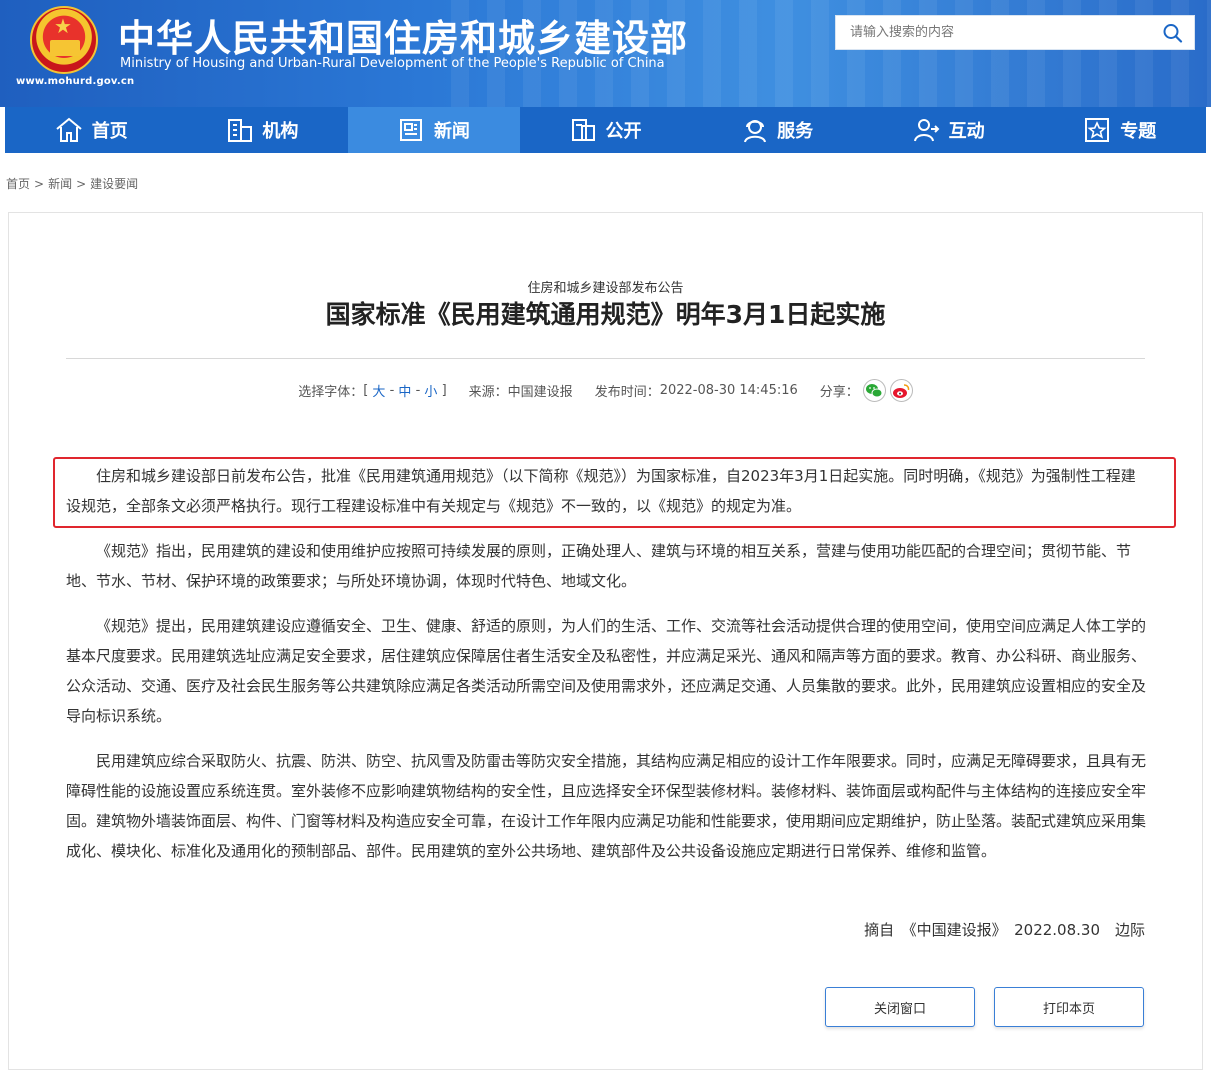 The width and height of the screenshot is (1211, 1077). I want to click on source: 来源： 中国建设报, so click(521, 390).